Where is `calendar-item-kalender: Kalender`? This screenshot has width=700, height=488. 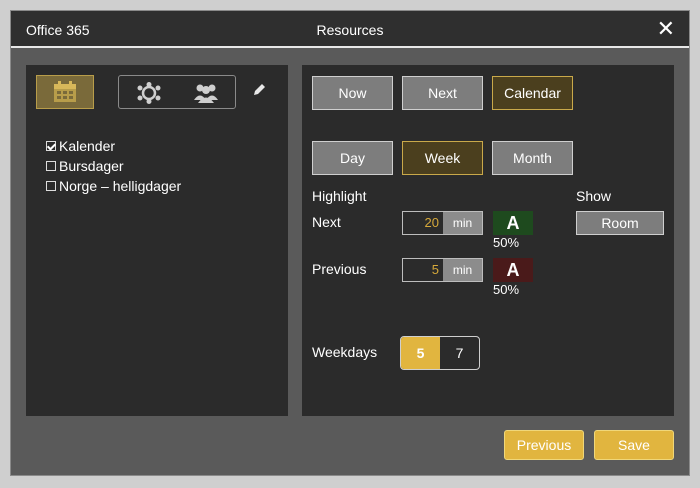
calendar-item-kalender: Kalender is located at coordinates (113, 146).